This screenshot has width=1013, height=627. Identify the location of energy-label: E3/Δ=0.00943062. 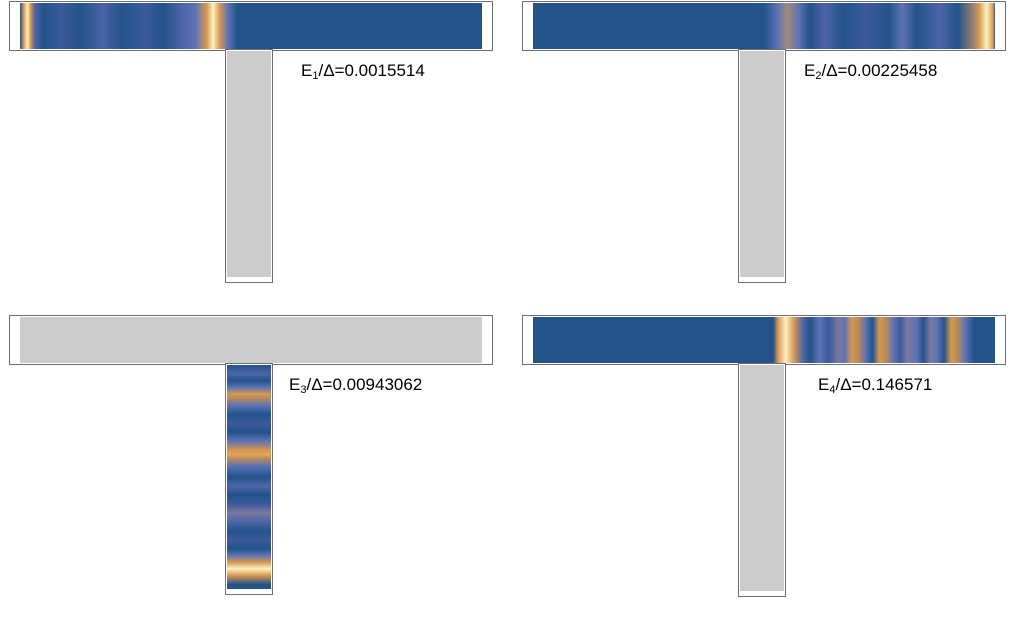
(356, 385).